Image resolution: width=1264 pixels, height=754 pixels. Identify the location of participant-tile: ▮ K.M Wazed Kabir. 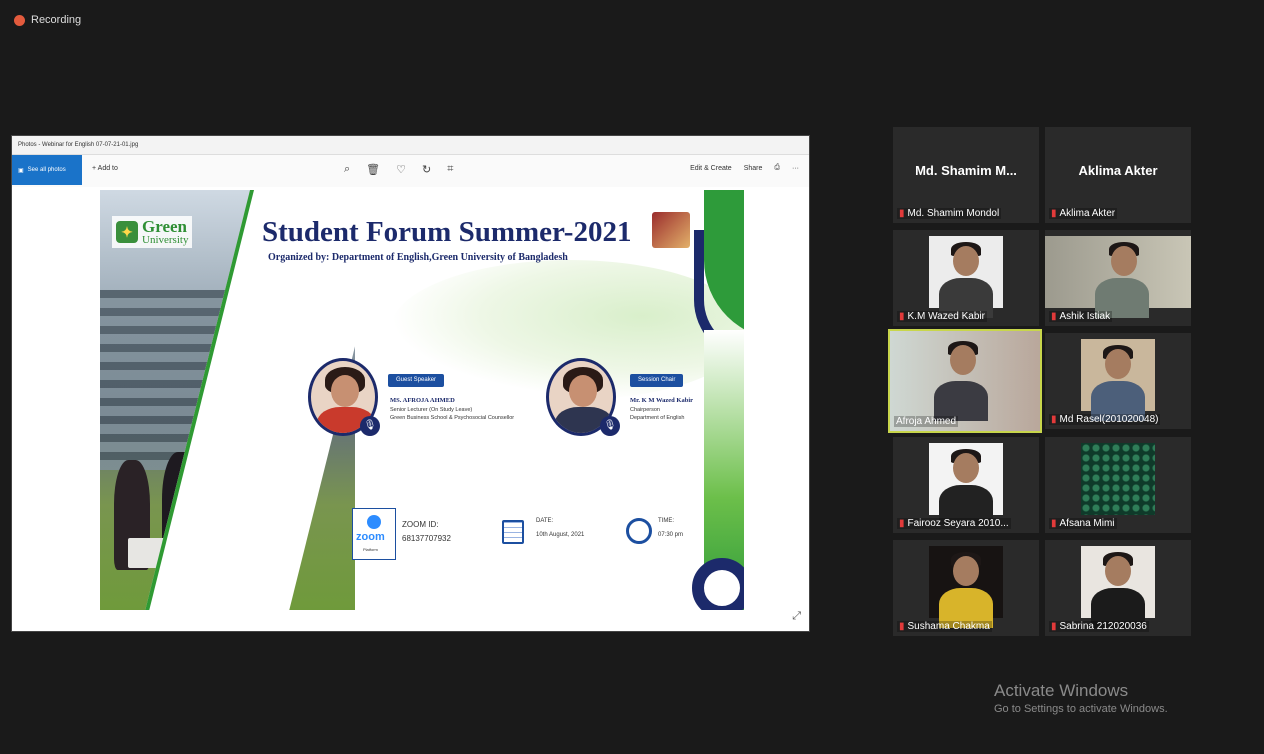
(966, 278).